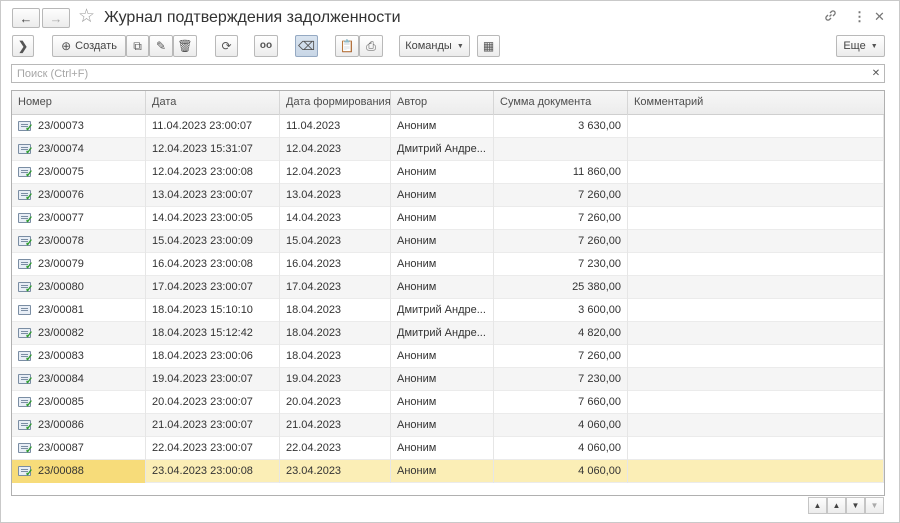  I want to click on delete-doc-icon: 🗑, so click(185, 46).